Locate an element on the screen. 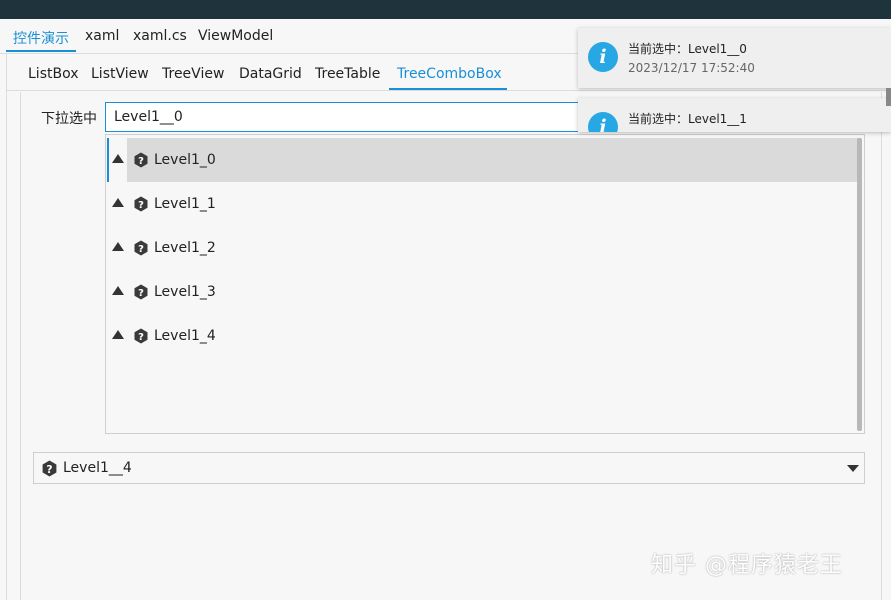  tree-combo-input: Level1__0 is located at coordinates (345, 117).